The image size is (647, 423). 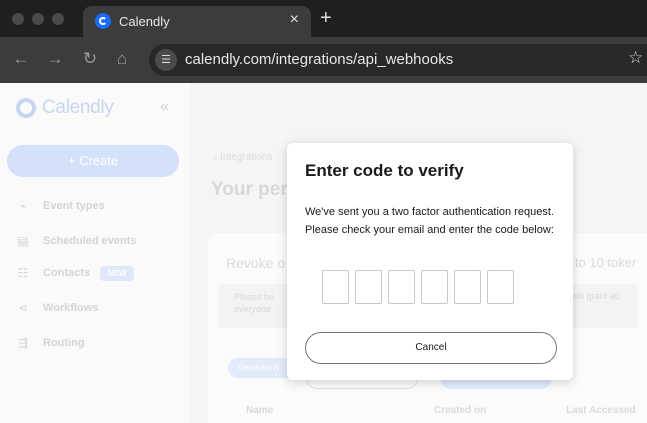 I want to click on sidebar-item-label: Contacts, so click(x=67, y=273).